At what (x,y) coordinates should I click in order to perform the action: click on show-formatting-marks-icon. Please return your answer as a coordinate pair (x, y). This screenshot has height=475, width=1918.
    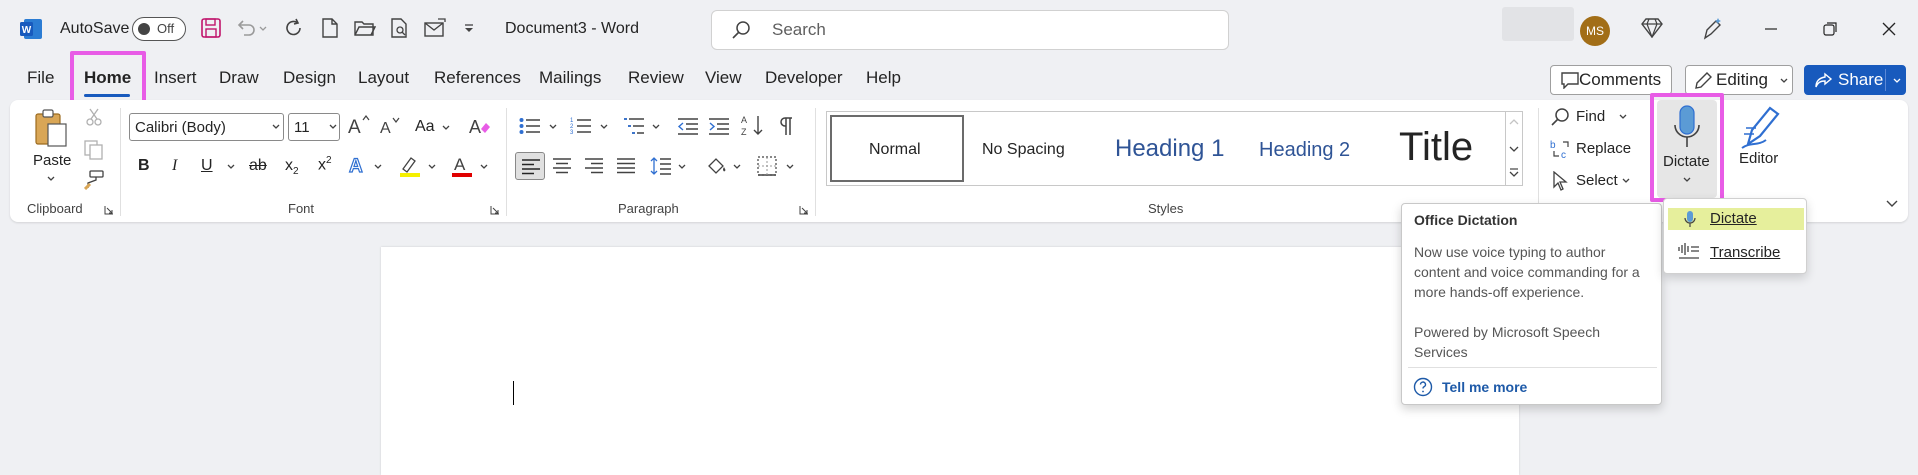
    Looking at the image, I should click on (786, 126).